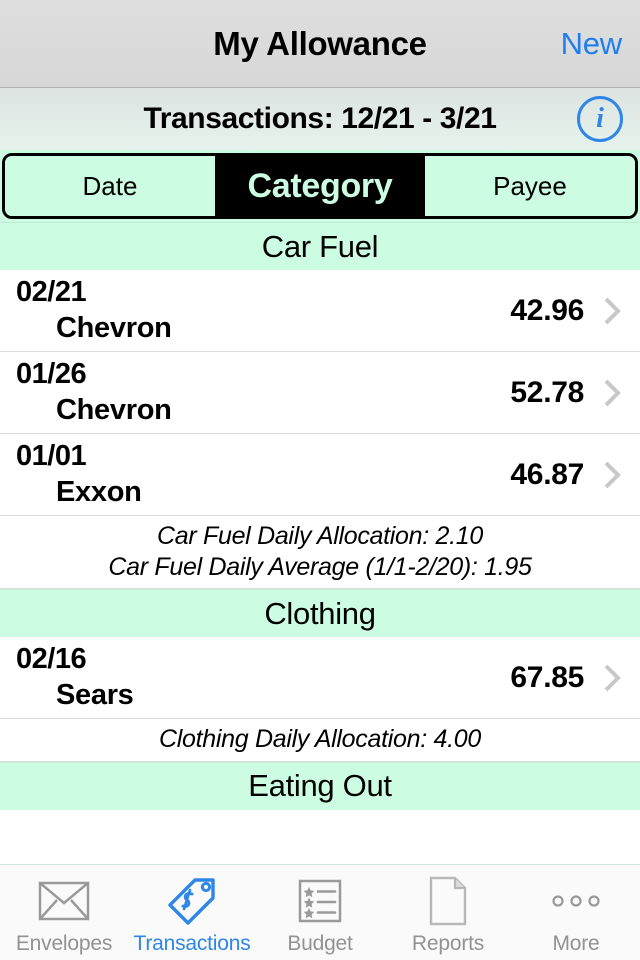 The height and width of the screenshot is (960, 640). What do you see at coordinates (448, 901) in the screenshot?
I see `document-icon` at bounding box center [448, 901].